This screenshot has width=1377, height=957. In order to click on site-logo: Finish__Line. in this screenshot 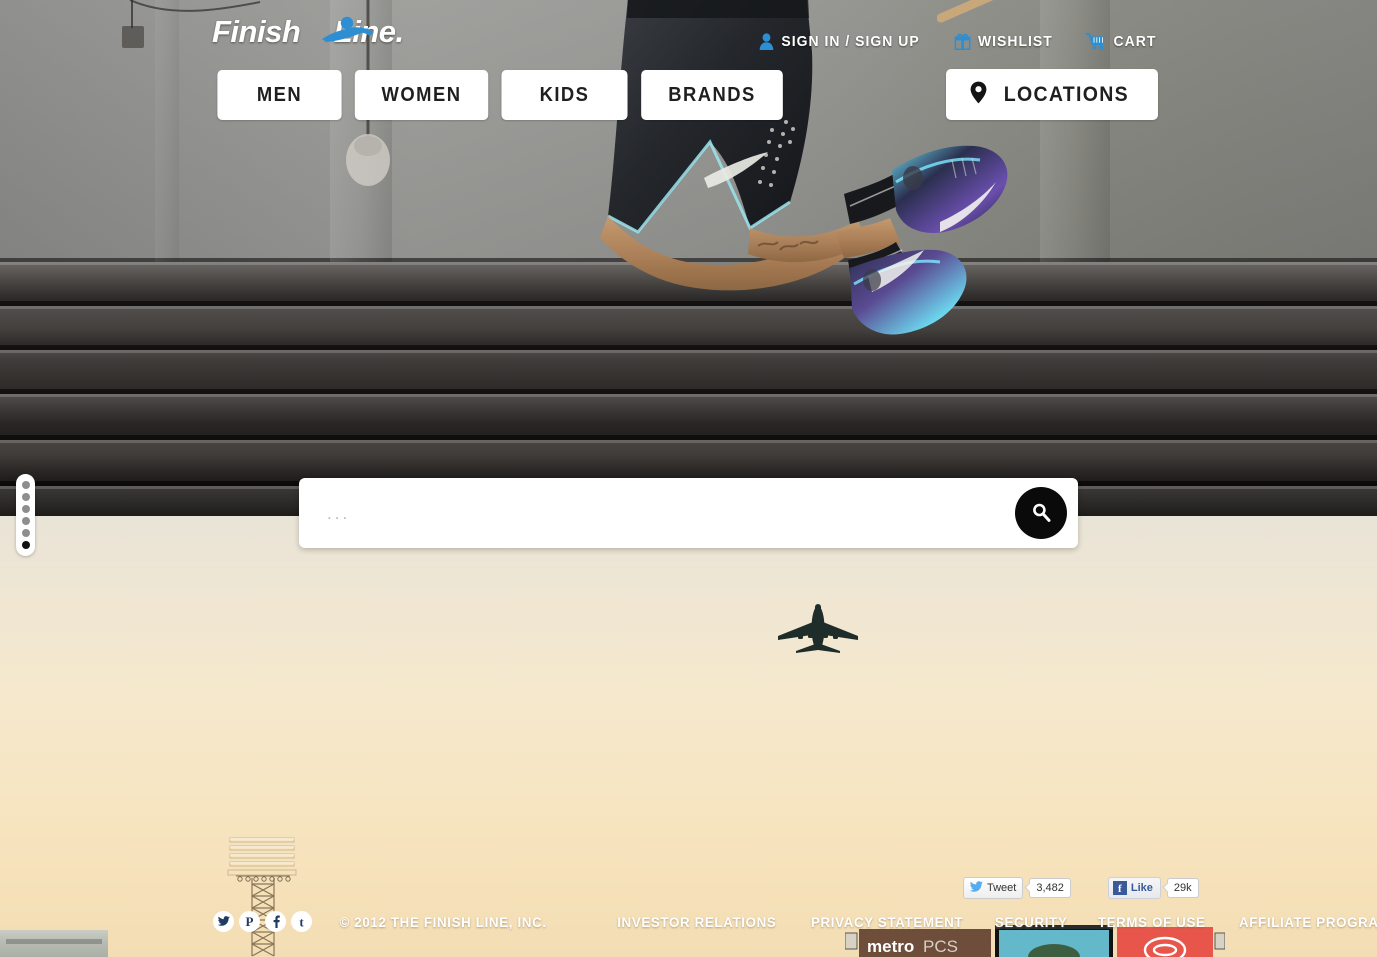, I will do `click(314, 32)`.